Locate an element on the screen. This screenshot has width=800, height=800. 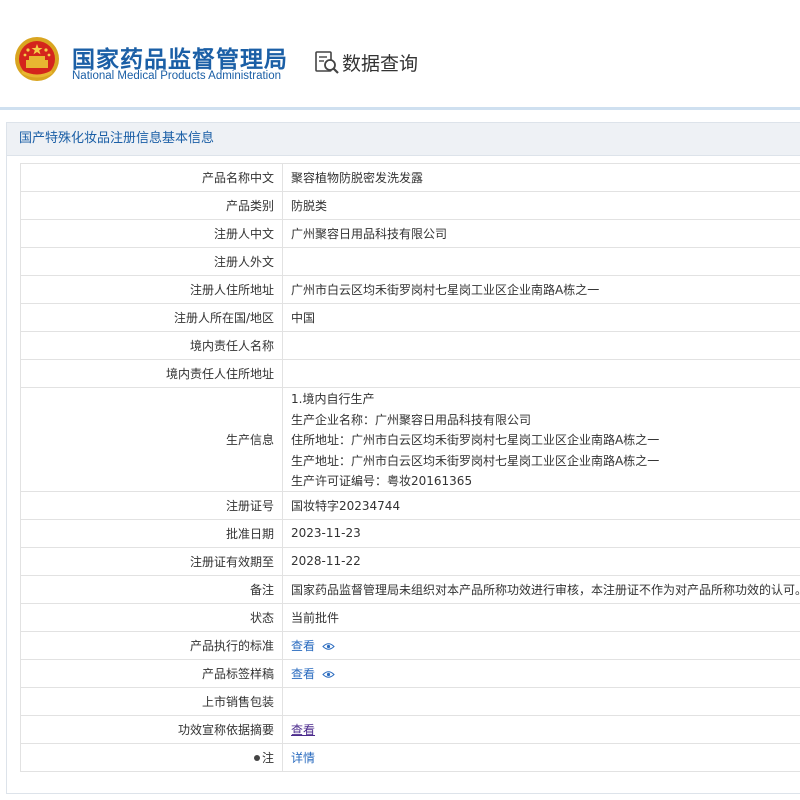
table-row: 产品名称中文 聚容植物防脱密发洗发露 is located at coordinates (410, 177).